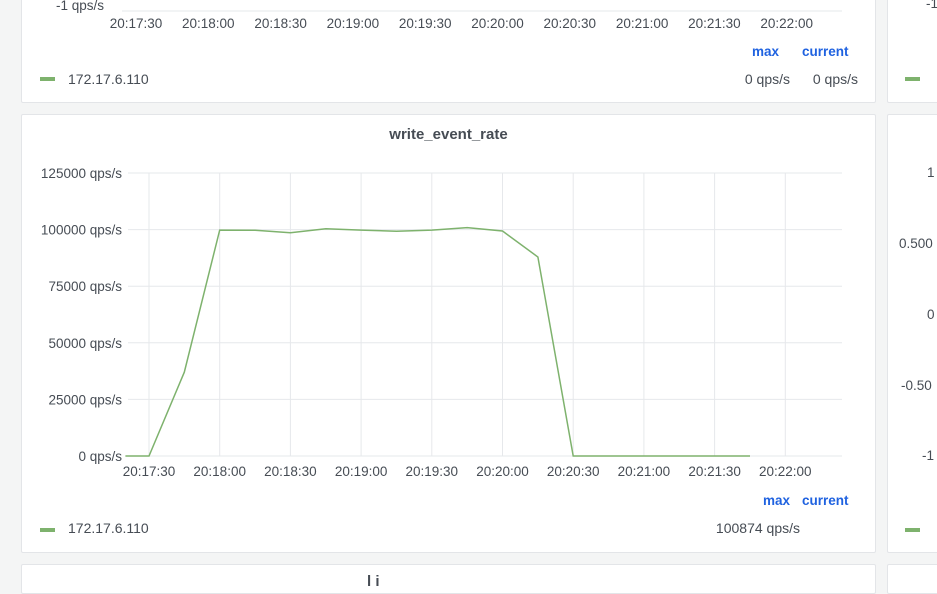  Describe the element at coordinates (136, 23) in the screenshot. I see `top-x-tick-label: 20:17:30` at that location.